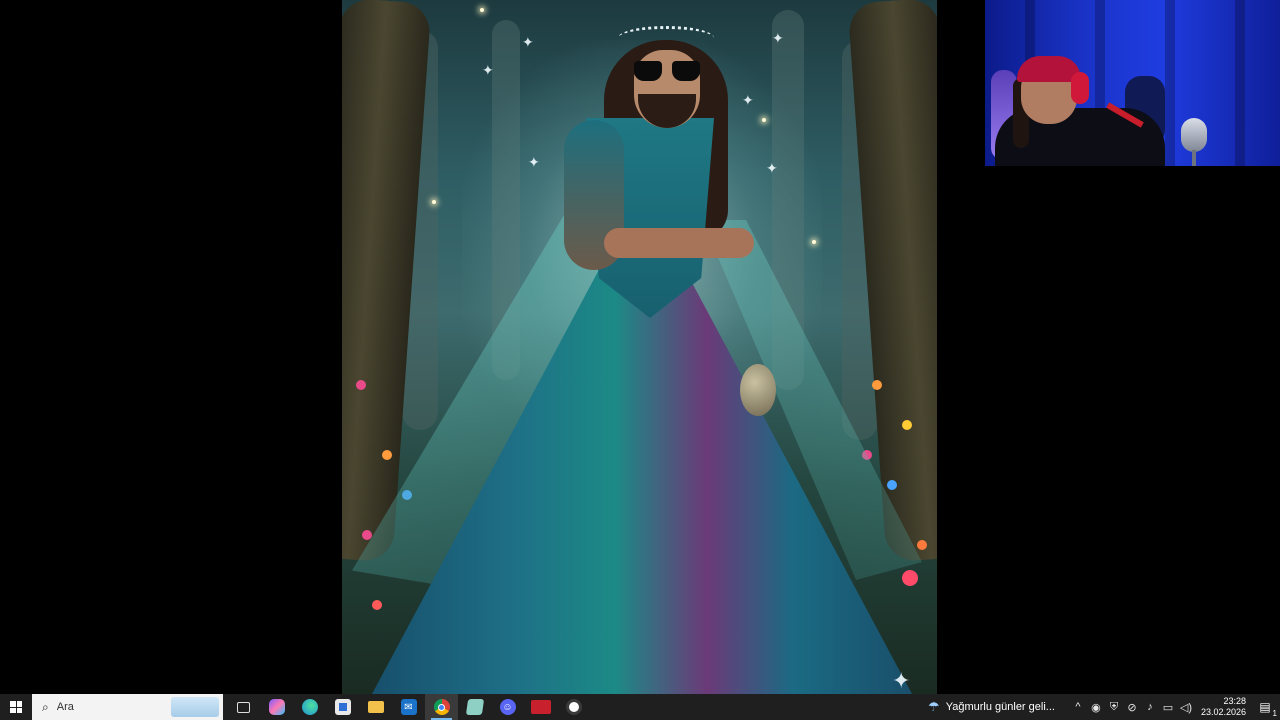 The image size is (1280, 720). What do you see at coordinates (640, 707) in the screenshot?
I see `taskbar: ⌕ ✉ ☺` at bounding box center [640, 707].